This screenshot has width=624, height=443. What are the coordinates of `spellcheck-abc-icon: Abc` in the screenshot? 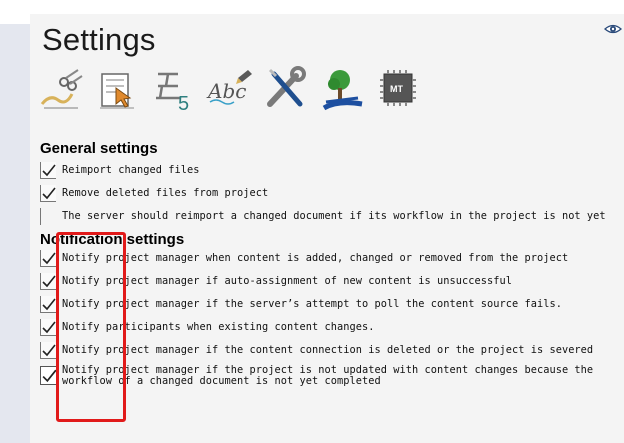 It's located at (230, 89).